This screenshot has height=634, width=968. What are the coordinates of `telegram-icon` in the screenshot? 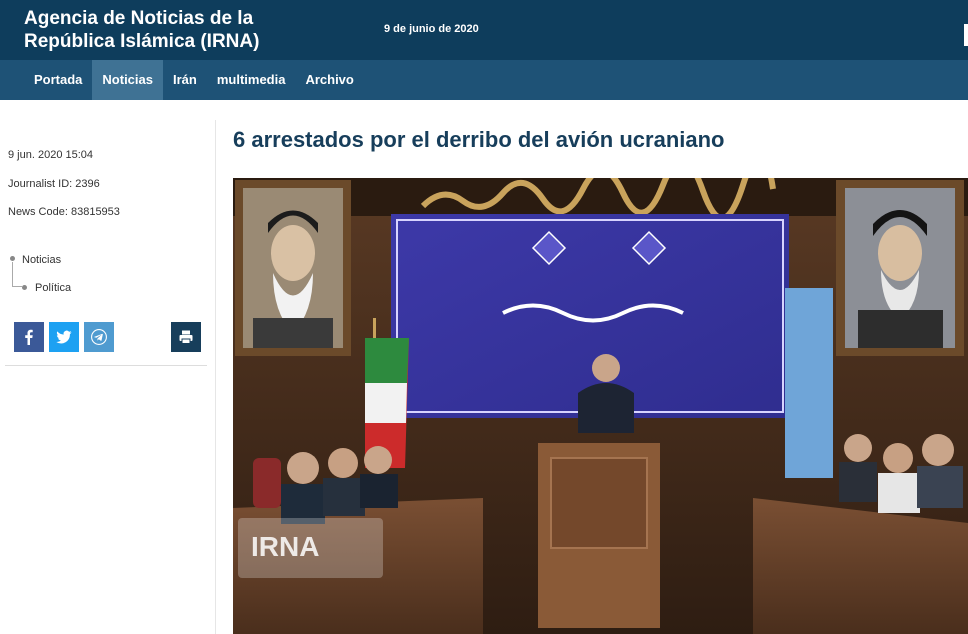 It's located at (99, 337).